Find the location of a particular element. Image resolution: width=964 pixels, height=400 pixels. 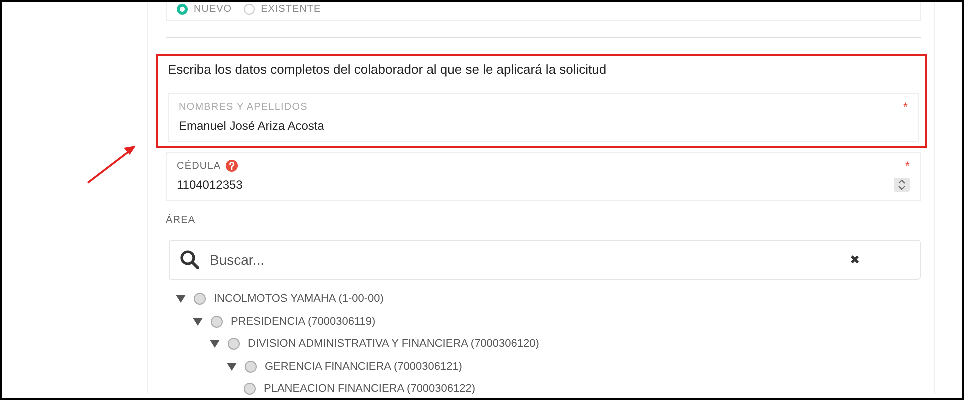

field-label: NOMBRES Y APELLIDOS is located at coordinates (244, 107).